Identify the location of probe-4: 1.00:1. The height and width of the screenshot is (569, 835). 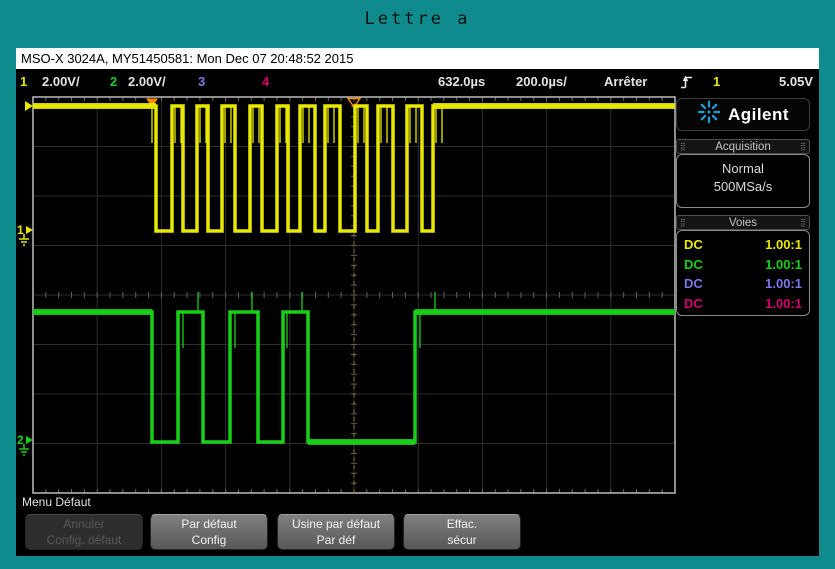
(783, 303).